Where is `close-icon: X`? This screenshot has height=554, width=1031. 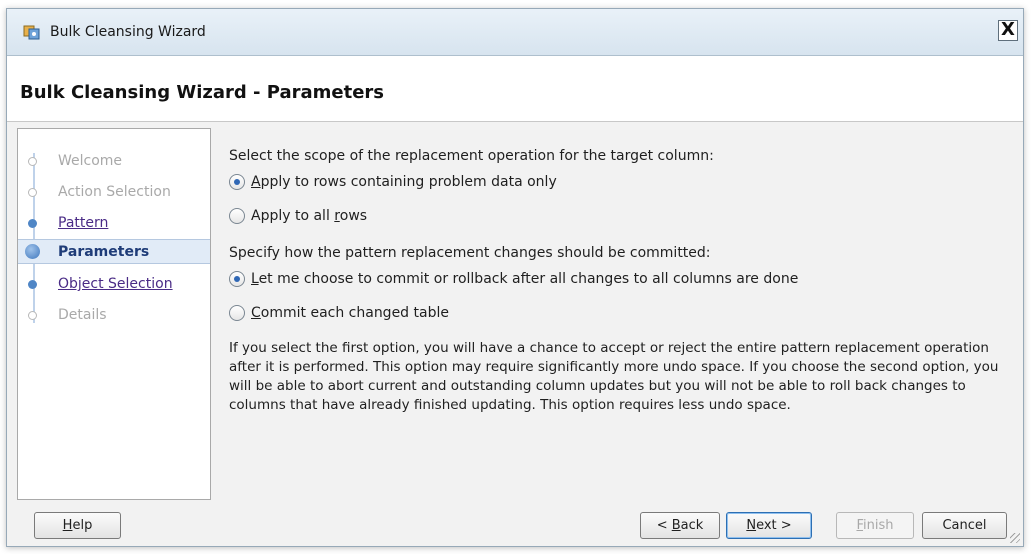
close-icon: X is located at coordinates (1008, 30).